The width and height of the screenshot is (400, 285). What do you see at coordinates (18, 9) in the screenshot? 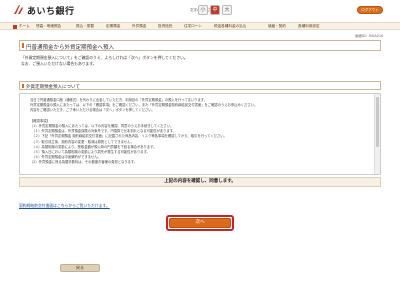
I see `bank-logo-icon` at bounding box center [18, 9].